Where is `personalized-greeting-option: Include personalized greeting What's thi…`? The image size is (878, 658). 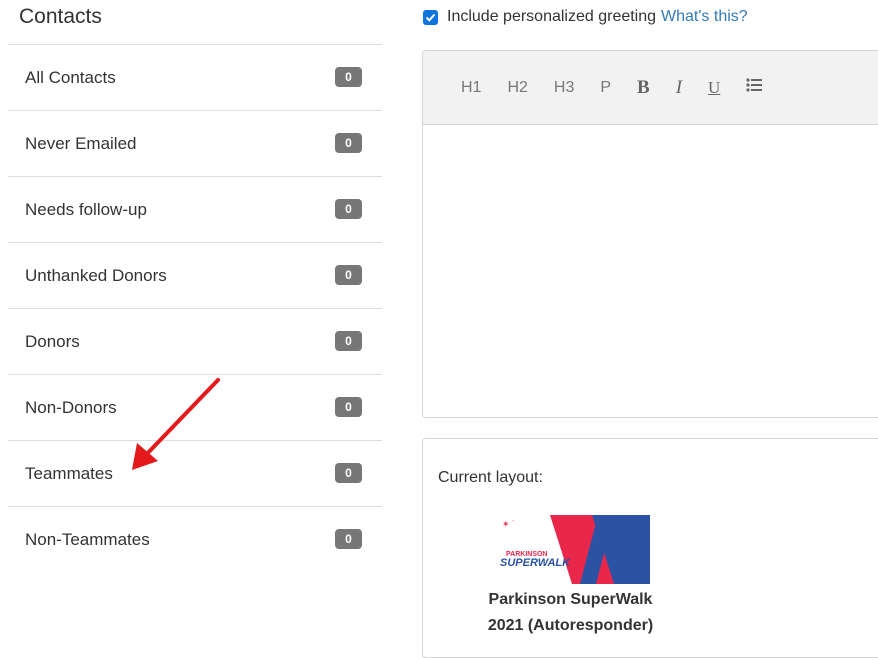
personalized-greeting-option: Include personalized greeting What's thi… is located at coordinates (585, 17).